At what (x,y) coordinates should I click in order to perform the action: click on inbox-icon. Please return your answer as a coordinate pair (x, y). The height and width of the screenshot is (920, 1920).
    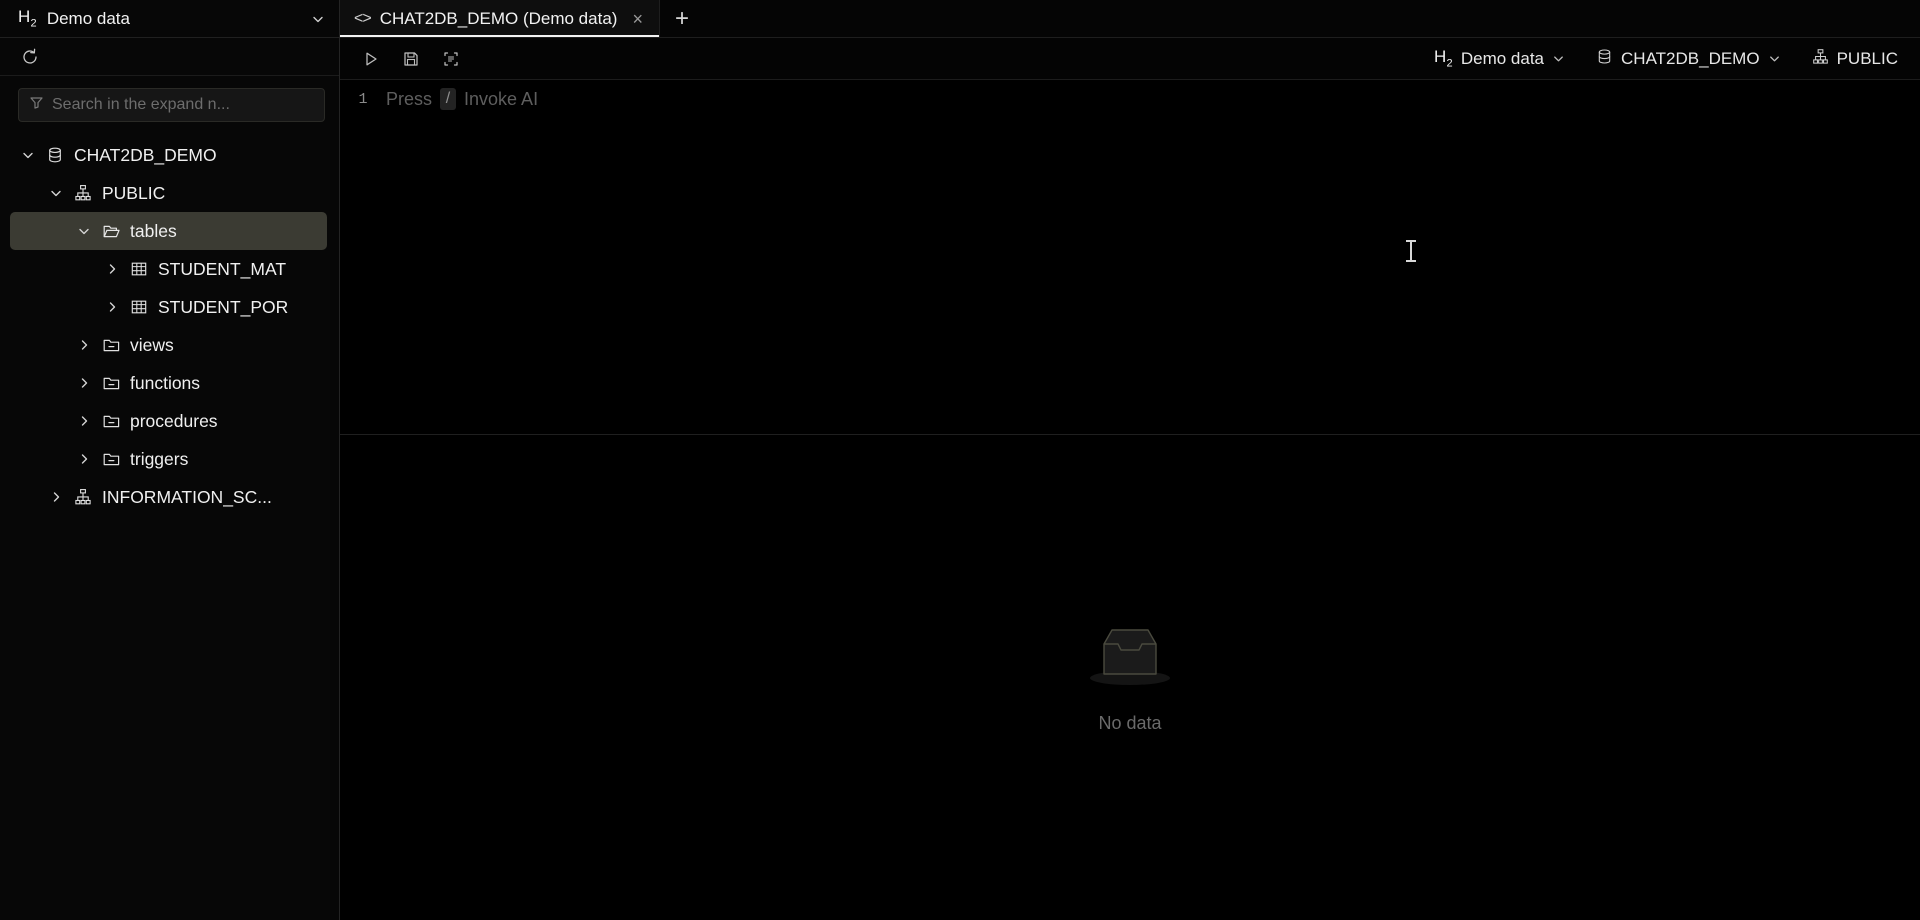
    Looking at the image, I should click on (1130, 659).